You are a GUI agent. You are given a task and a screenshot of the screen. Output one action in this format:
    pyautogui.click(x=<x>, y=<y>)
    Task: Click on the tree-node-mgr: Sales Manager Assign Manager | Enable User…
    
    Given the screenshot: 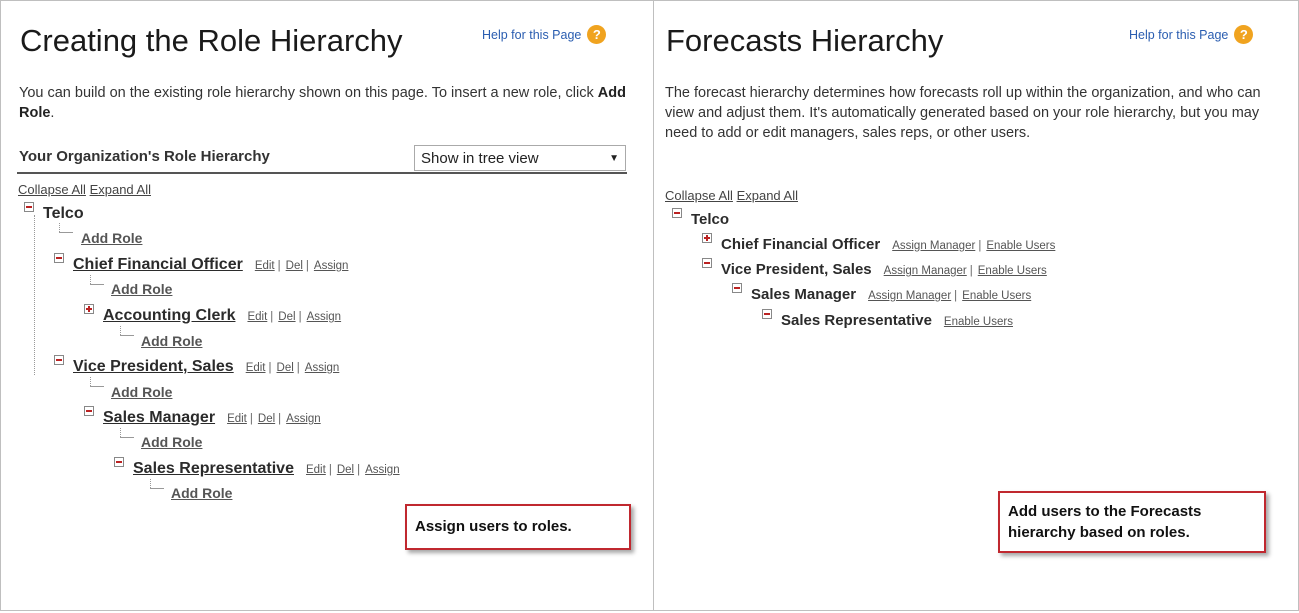 What is the action you would take?
    pyautogui.click(x=881, y=293)
    